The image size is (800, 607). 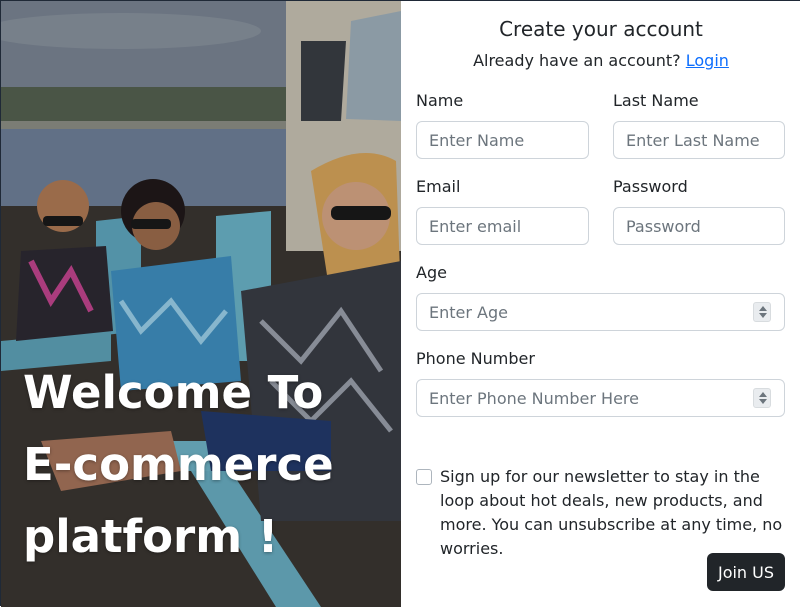 I want to click on last-name-input, so click(x=699, y=140).